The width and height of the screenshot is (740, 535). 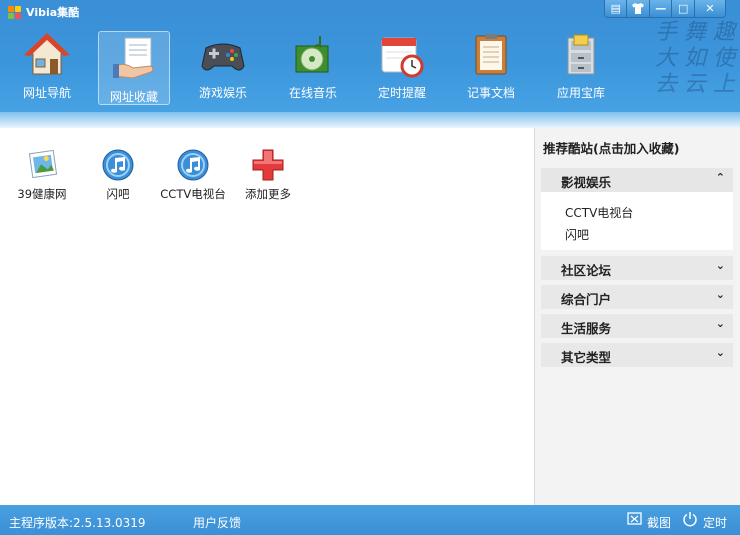 I want to click on tool-games: 游戏娱乐, so click(x=223, y=65).